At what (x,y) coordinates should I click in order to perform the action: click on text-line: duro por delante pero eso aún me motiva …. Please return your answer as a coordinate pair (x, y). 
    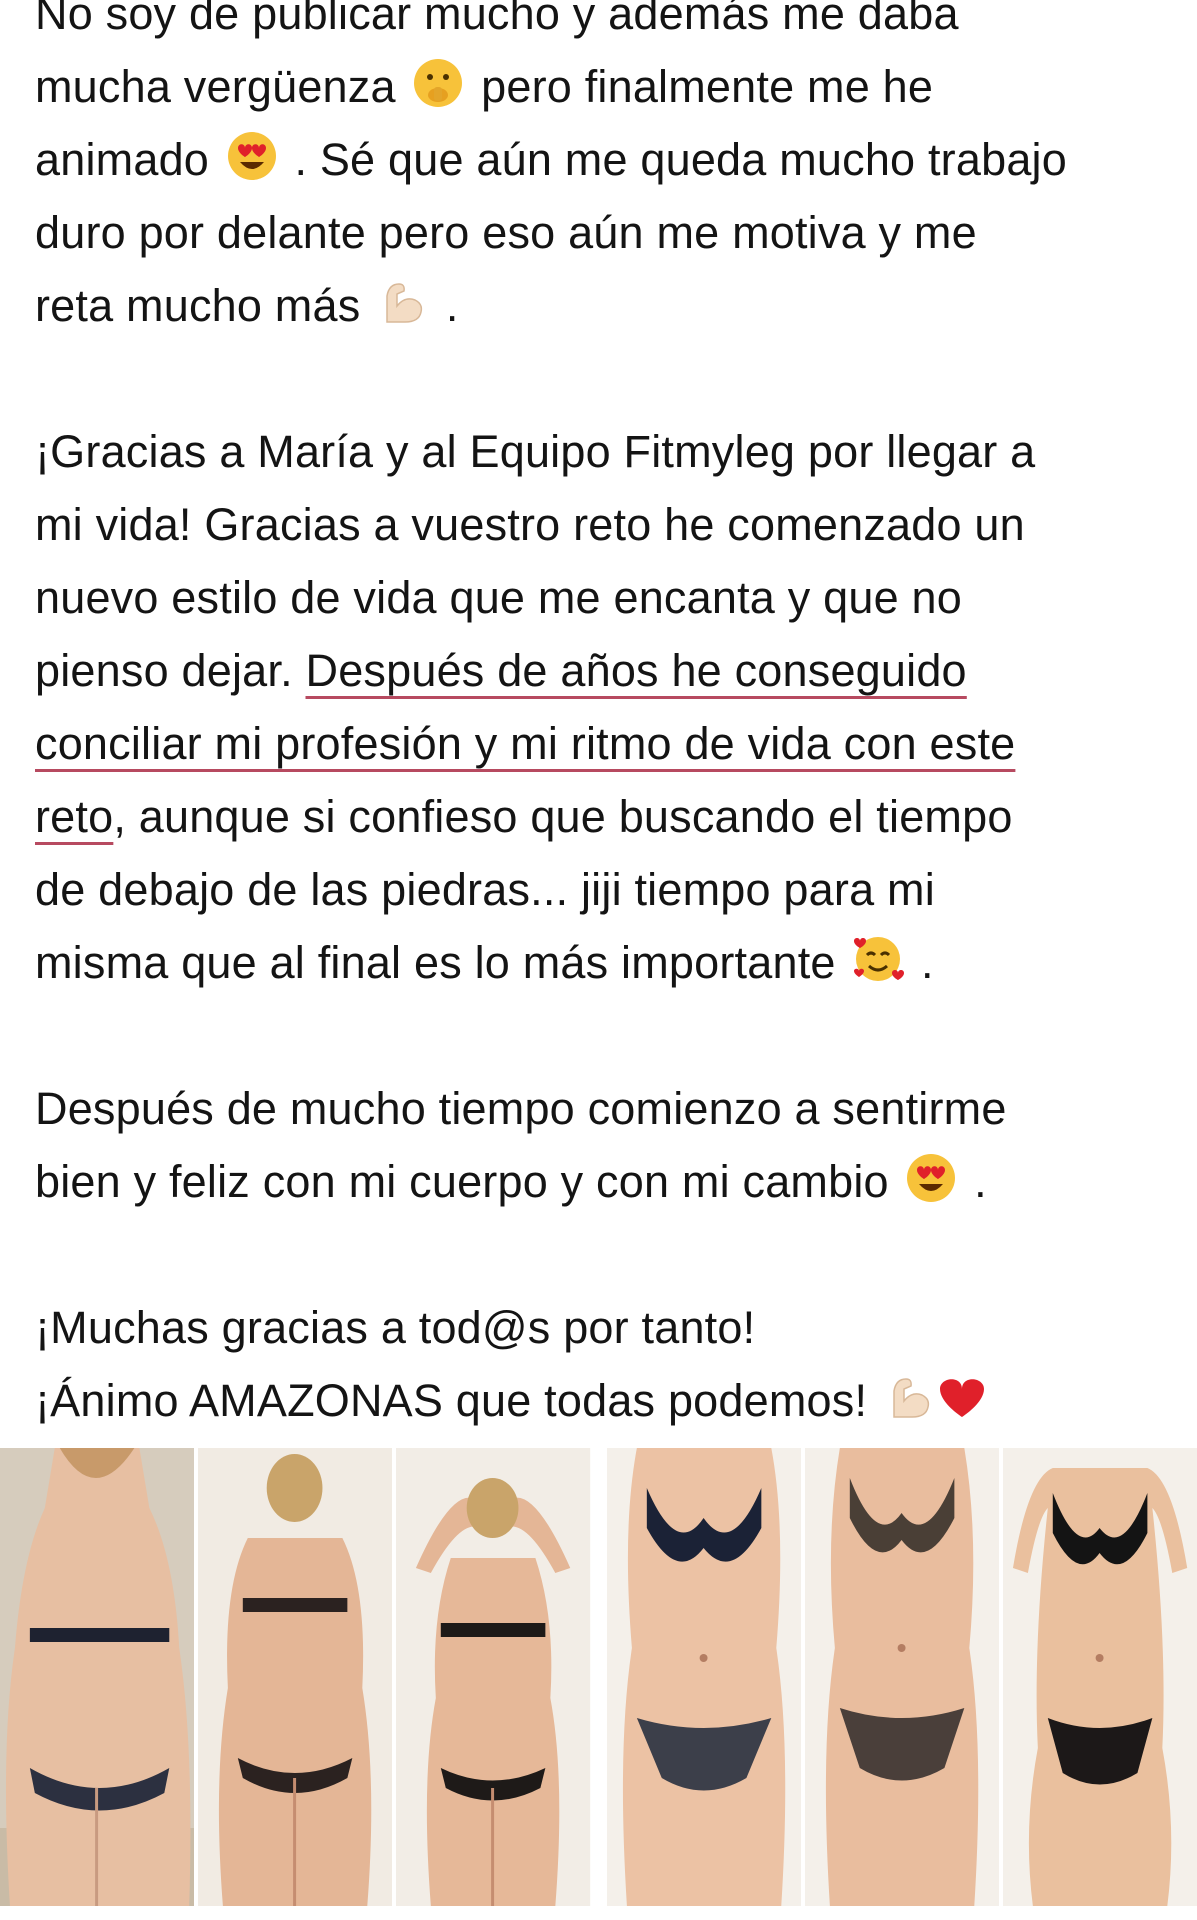
    Looking at the image, I should click on (506, 232).